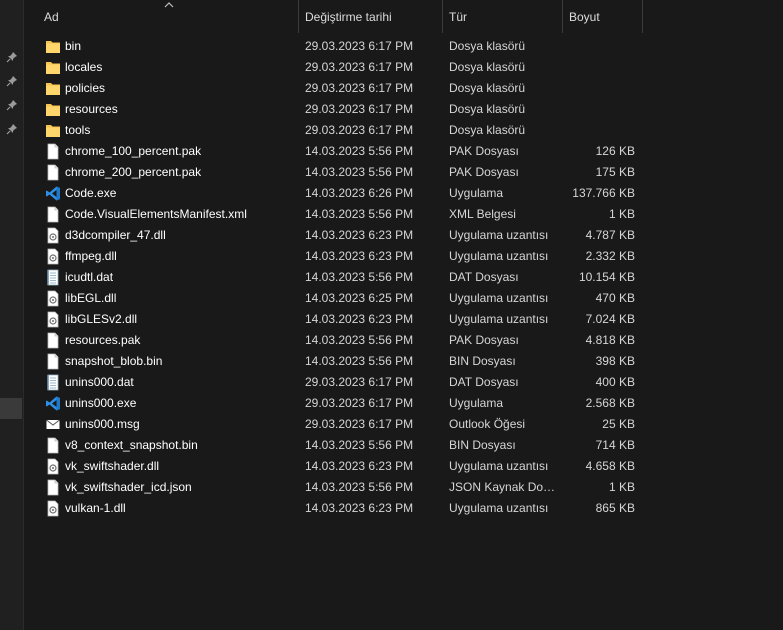 The width and height of the screenshot is (783, 630). Describe the element at coordinates (610, 466) in the screenshot. I see `file-size: 4.658 KB` at that location.